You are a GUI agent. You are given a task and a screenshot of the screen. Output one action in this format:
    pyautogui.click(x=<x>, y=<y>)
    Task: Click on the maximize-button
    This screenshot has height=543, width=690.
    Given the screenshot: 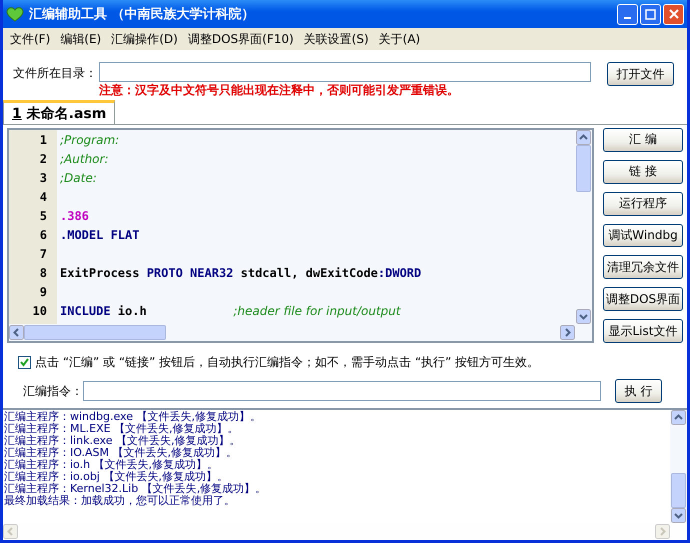 What is the action you would take?
    pyautogui.click(x=650, y=14)
    